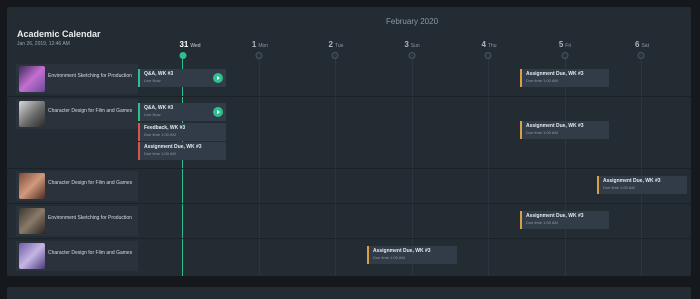  Describe the element at coordinates (182, 167) in the screenshot. I see `today-indicator-line` at that location.